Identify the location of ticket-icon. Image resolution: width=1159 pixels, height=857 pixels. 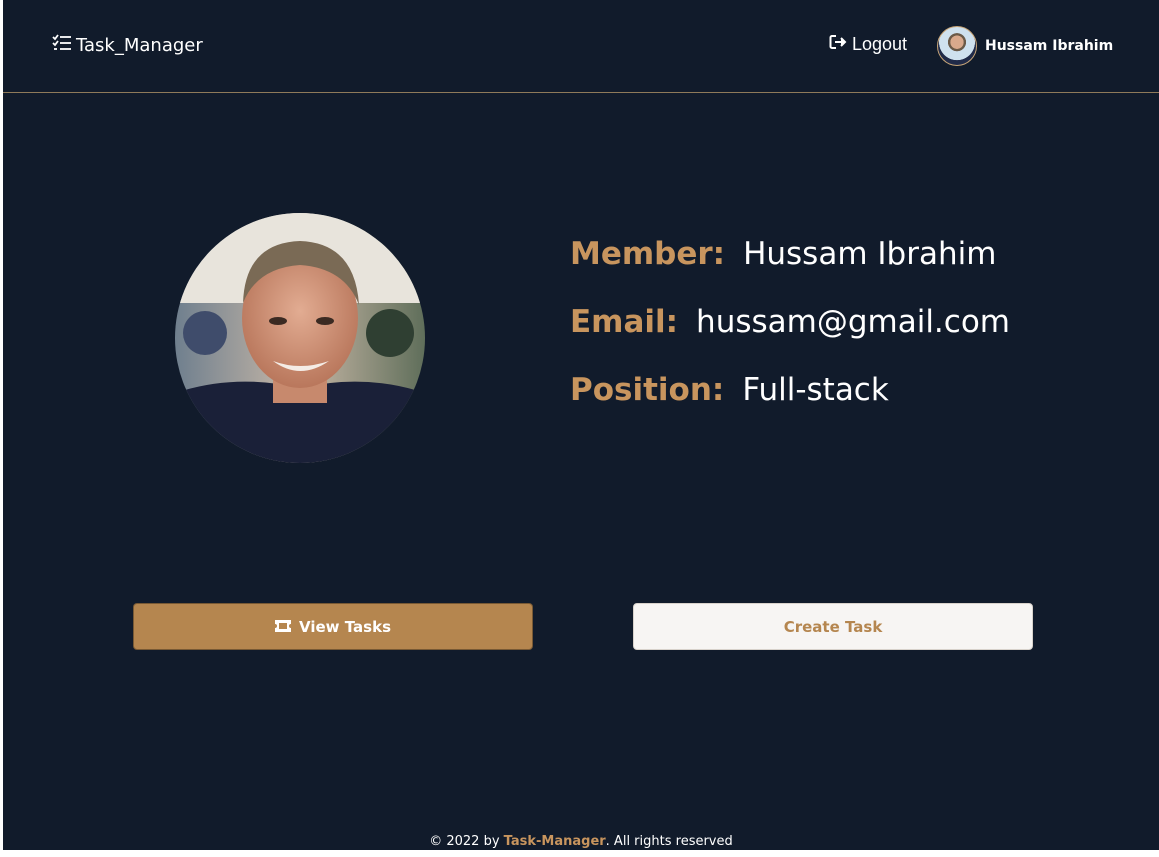
(283, 627).